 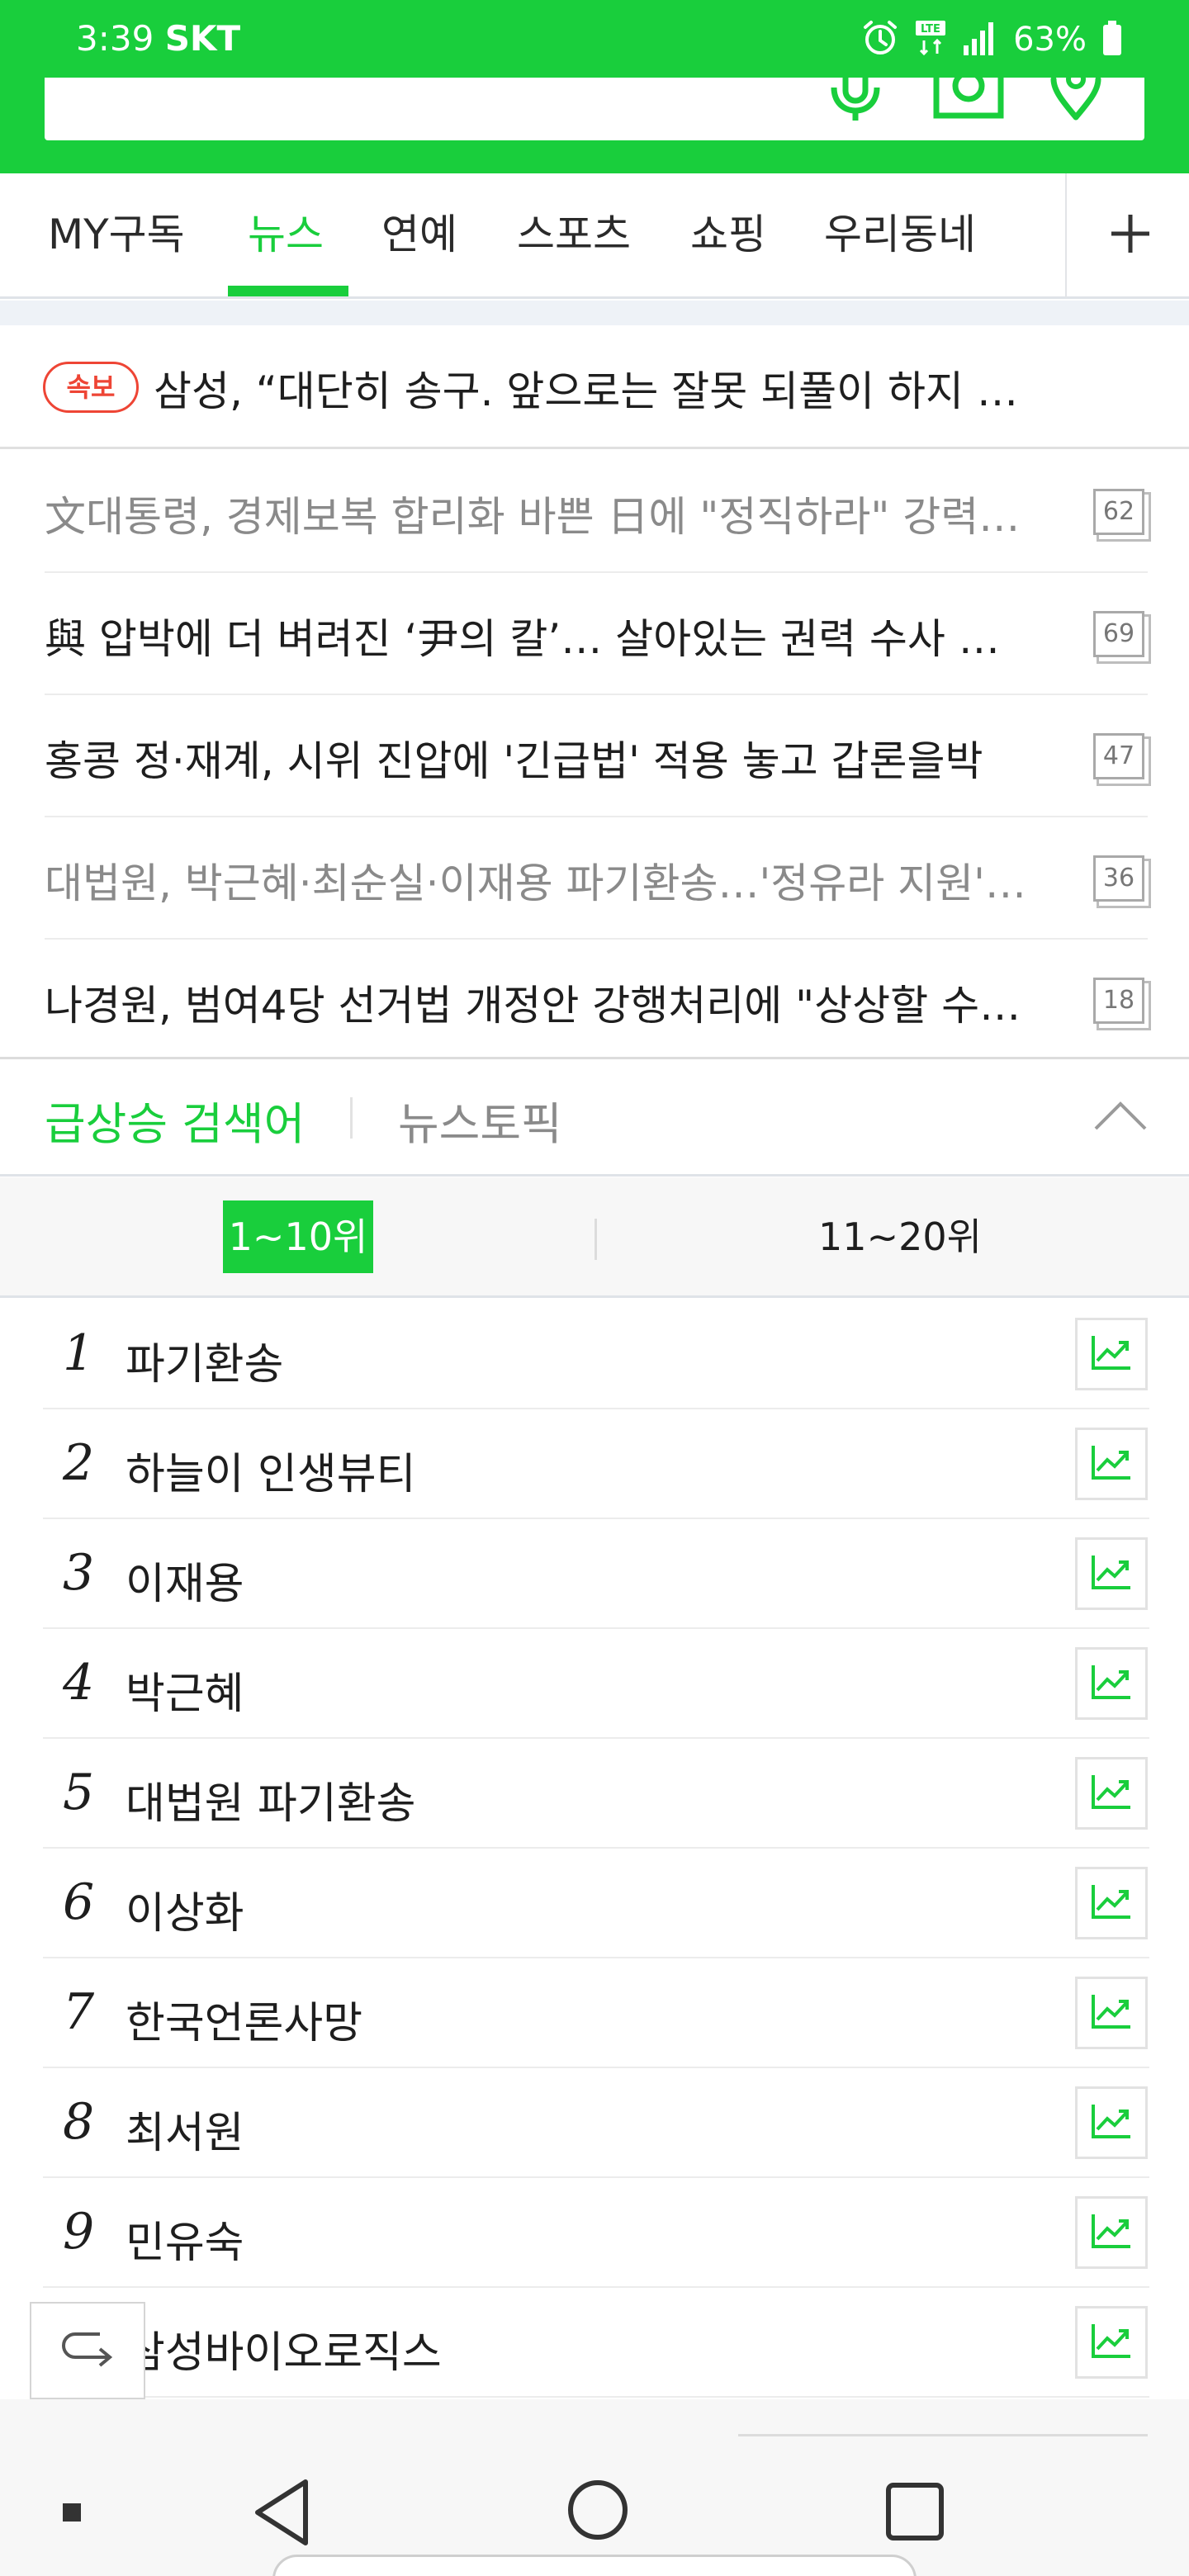 I want to click on tab-separator, so click(x=351, y=1118).